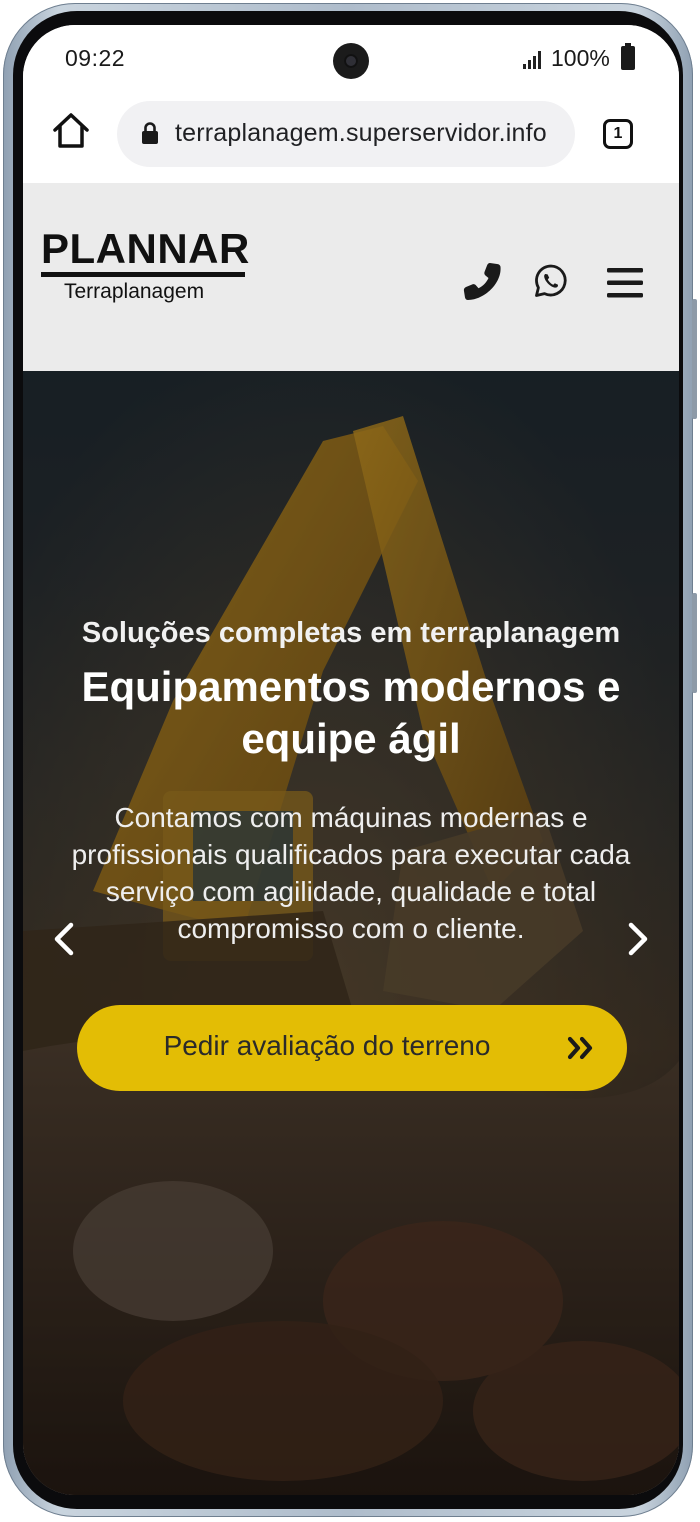 The width and height of the screenshot is (700, 1522). Describe the element at coordinates (580, 1048) in the screenshot. I see `double-chevron-icon` at that location.